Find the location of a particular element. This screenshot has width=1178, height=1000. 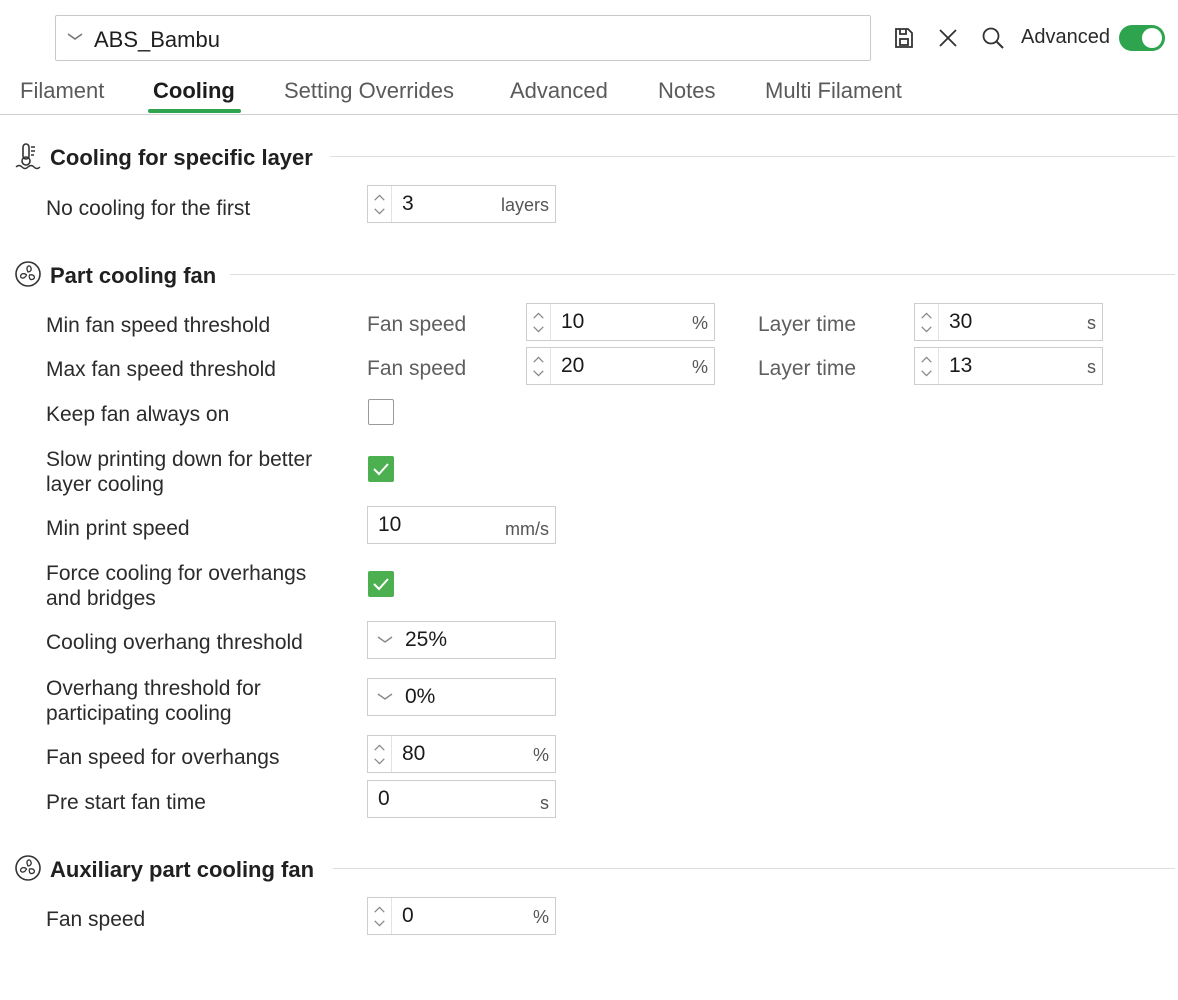

thermometer-icon is located at coordinates (28, 156).